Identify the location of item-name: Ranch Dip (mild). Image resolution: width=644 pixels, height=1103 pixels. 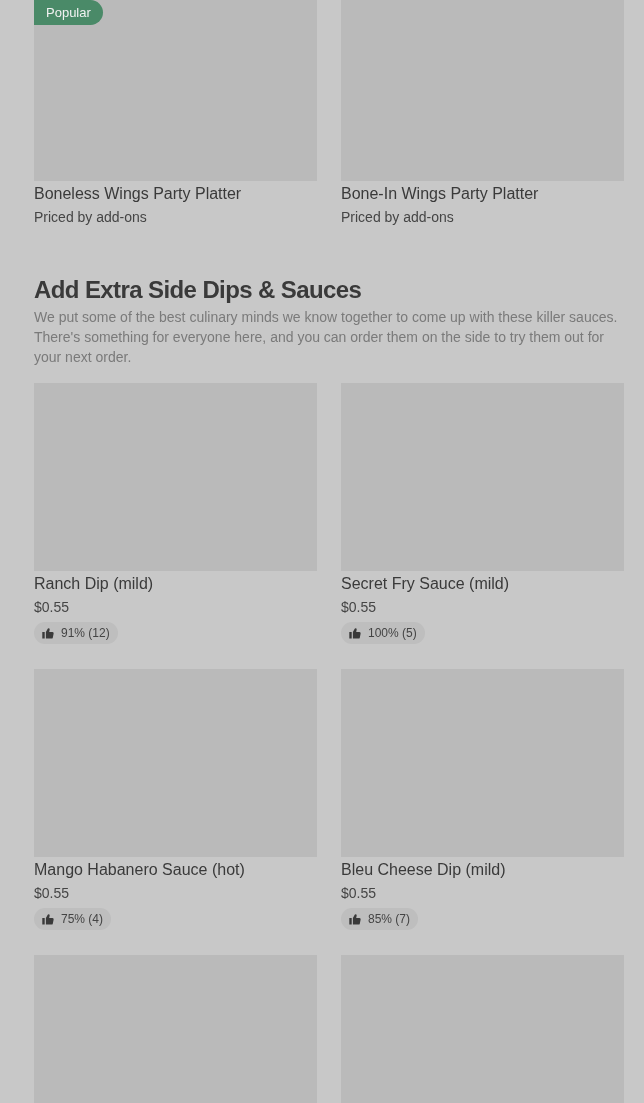
(94, 584).